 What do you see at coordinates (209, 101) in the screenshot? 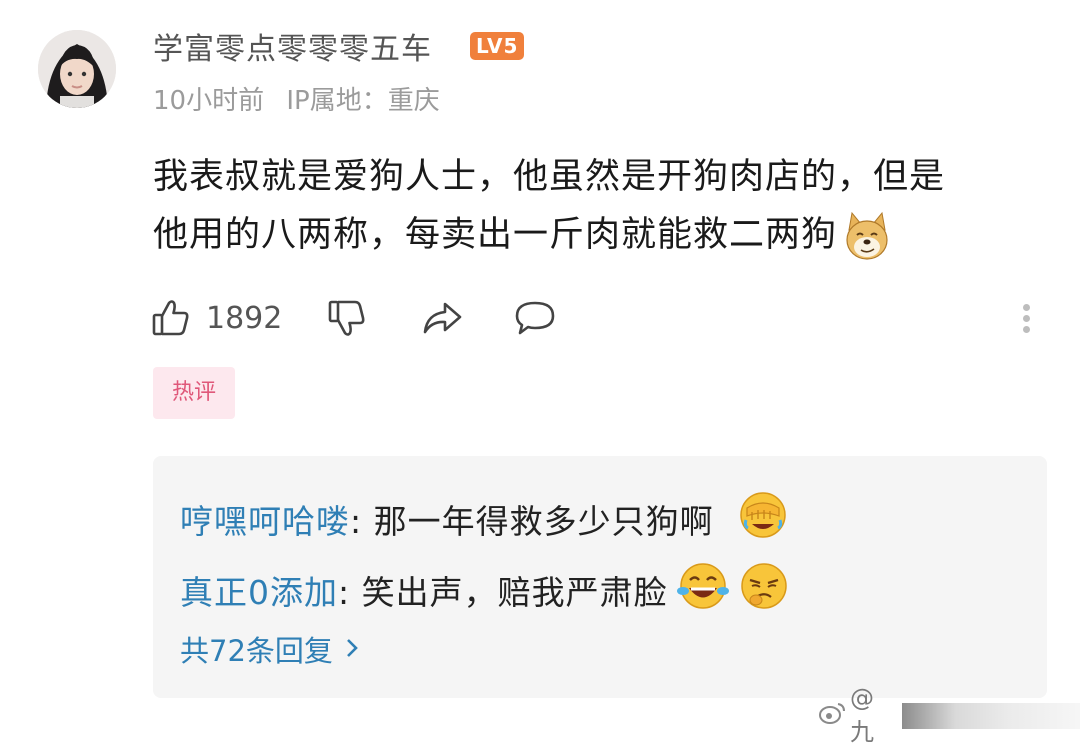
I see `timestamp: 10小时前` at bounding box center [209, 101].